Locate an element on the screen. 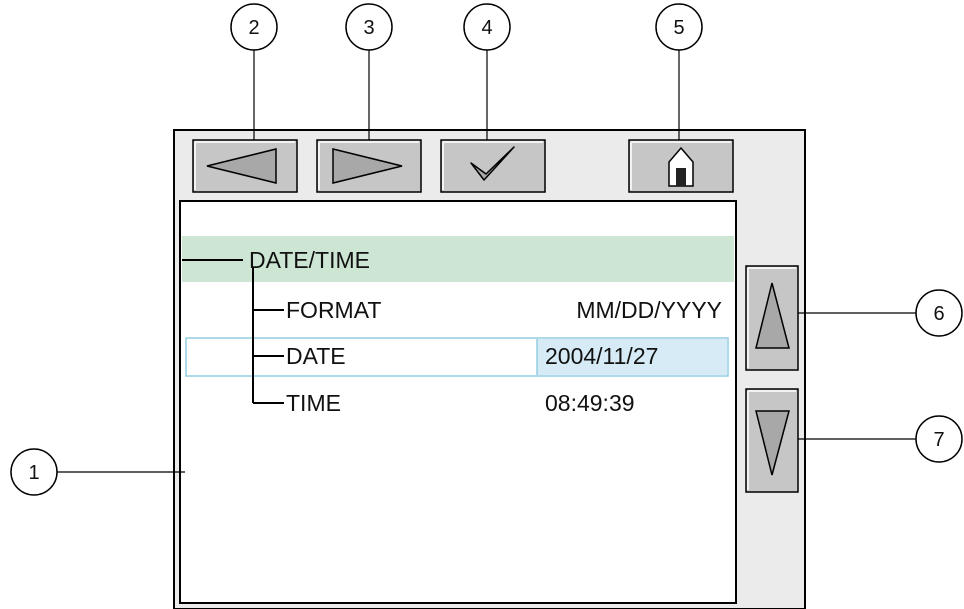  back-button is located at coordinates (245, 166).